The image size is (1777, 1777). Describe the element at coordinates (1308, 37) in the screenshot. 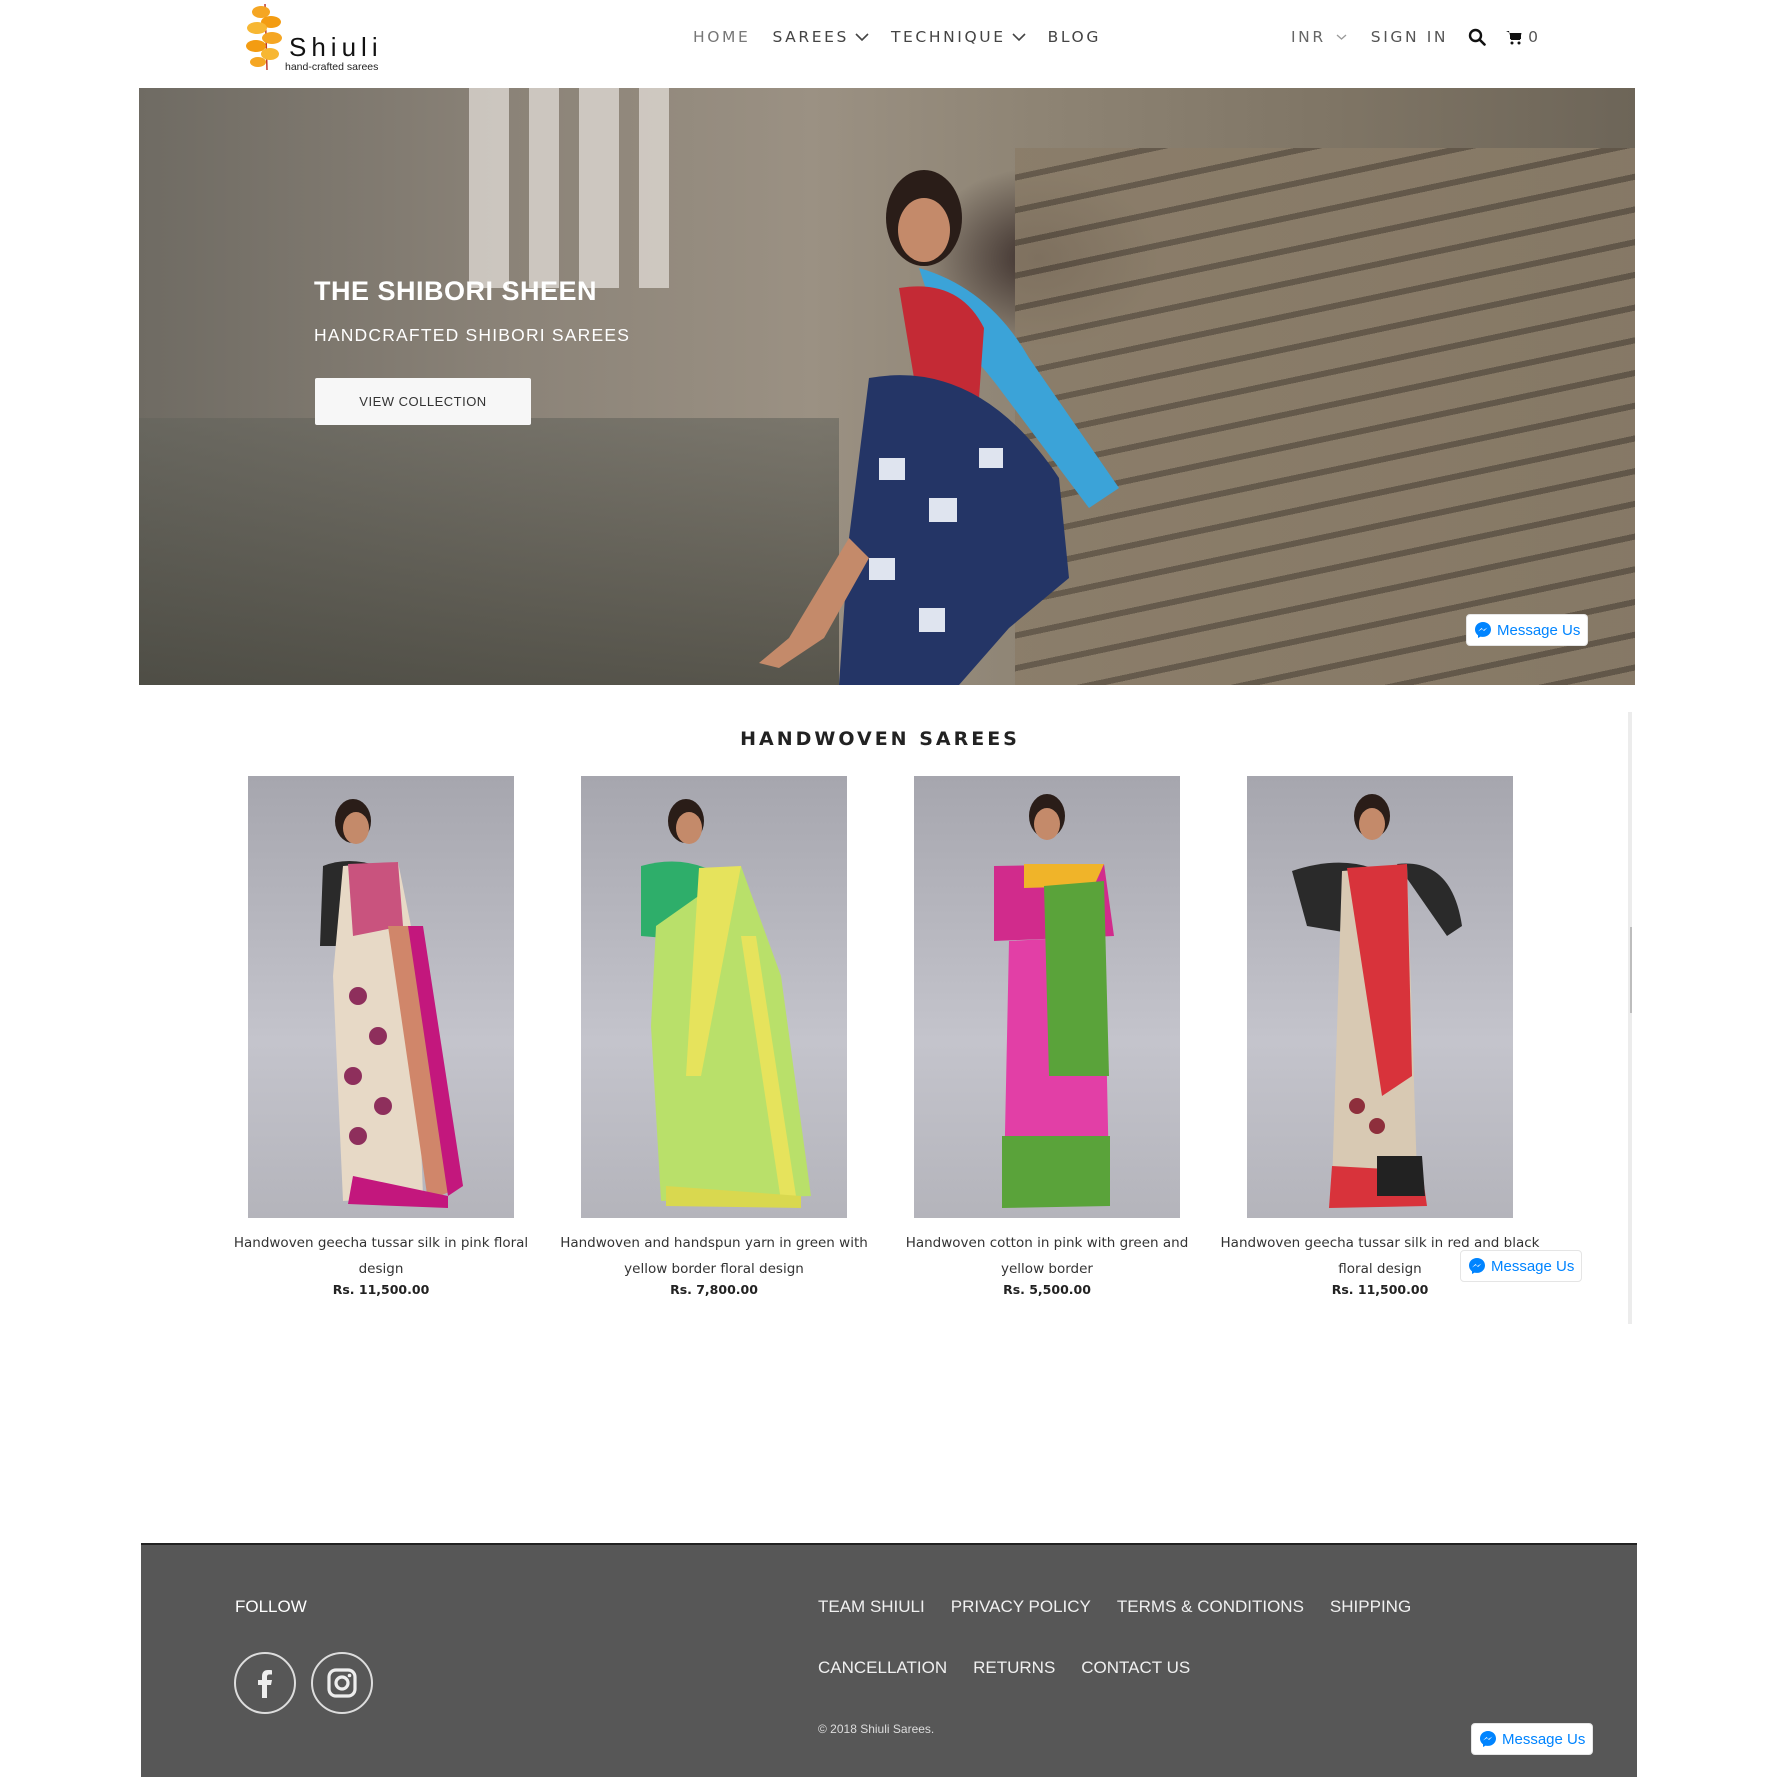

I see `currency-value: INR` at that location.